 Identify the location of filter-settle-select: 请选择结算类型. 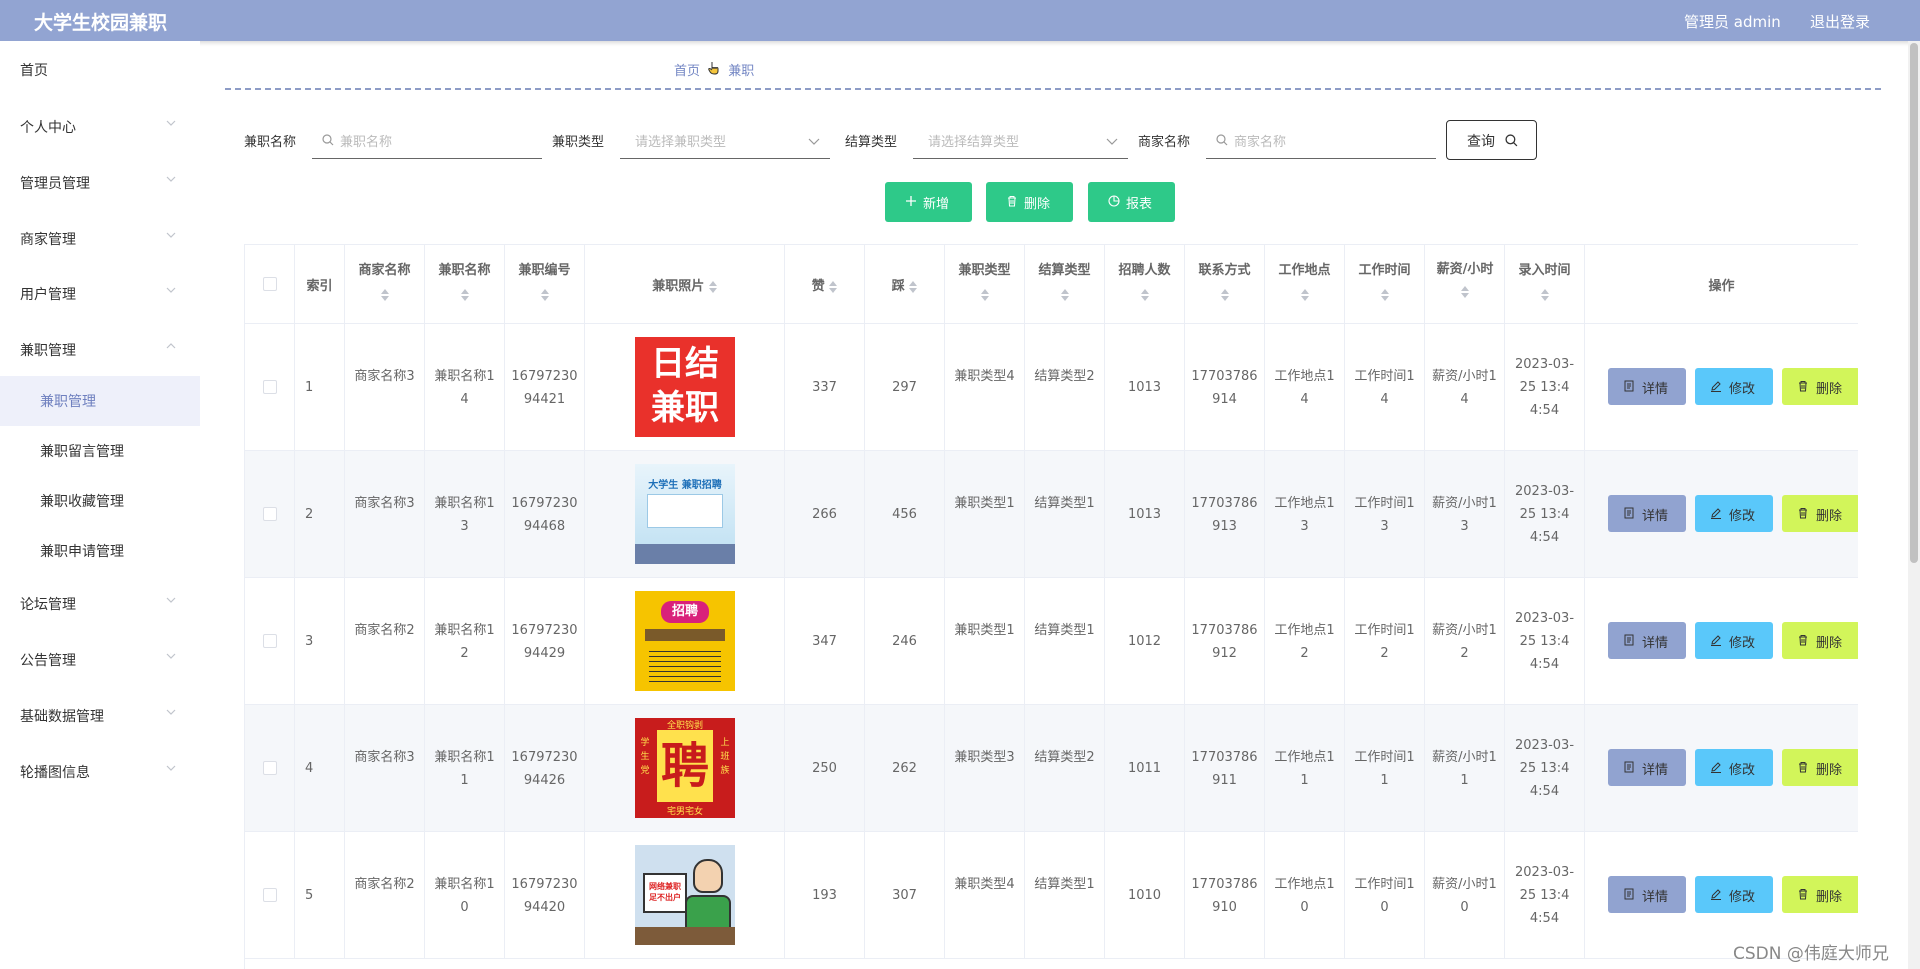
(1020, 140).